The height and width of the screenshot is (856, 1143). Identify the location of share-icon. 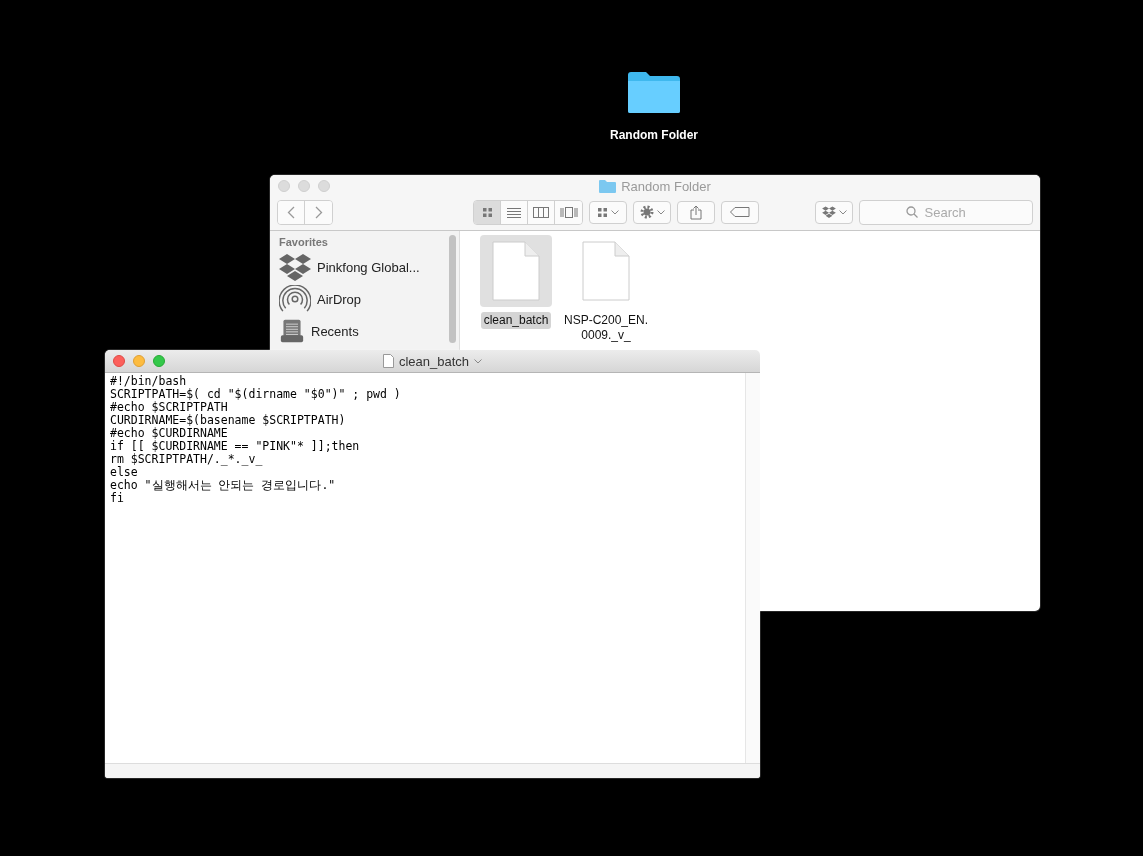
(696, 212).